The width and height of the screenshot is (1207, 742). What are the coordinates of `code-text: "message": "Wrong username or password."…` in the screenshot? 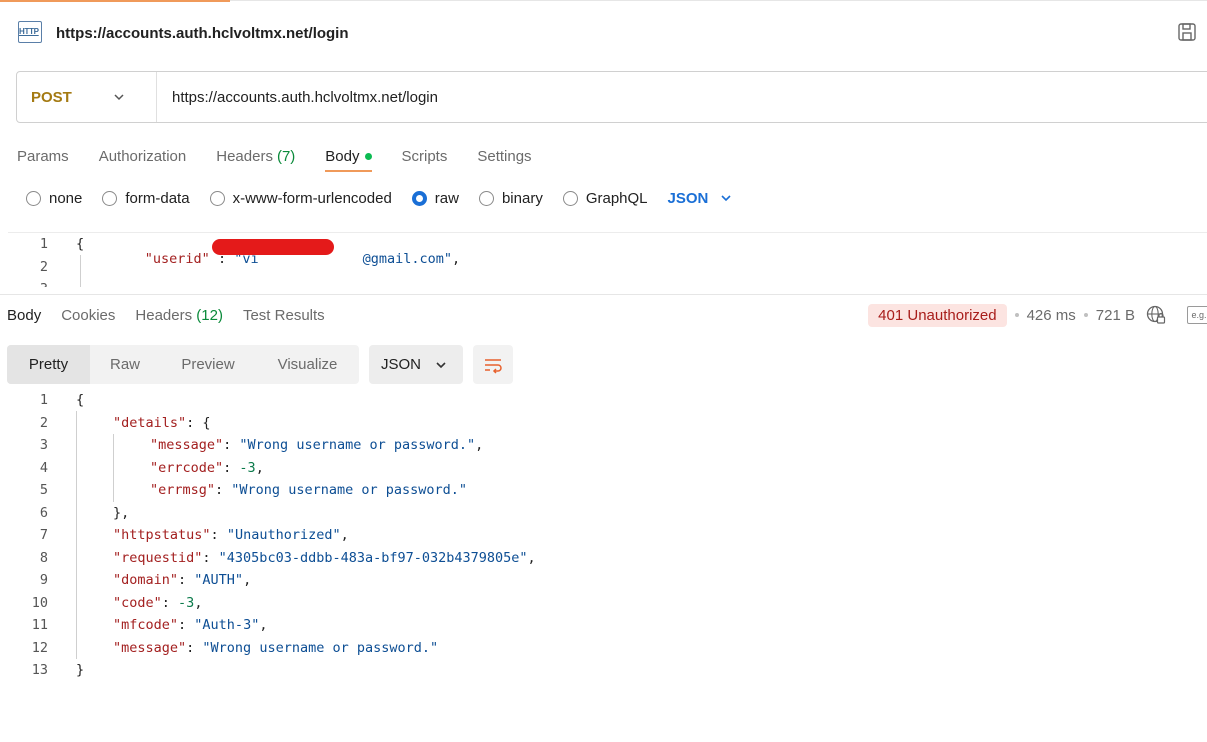 It's located at (267, 445).